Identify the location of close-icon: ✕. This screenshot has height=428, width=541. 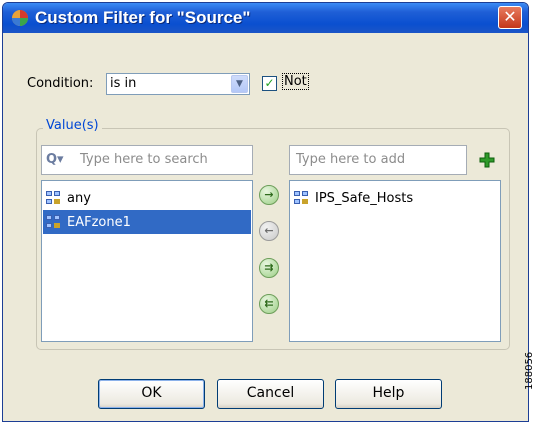
(510, 16).